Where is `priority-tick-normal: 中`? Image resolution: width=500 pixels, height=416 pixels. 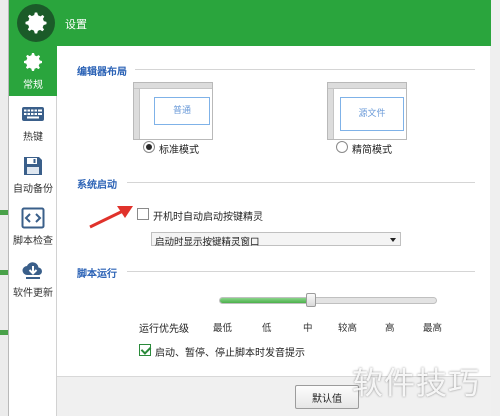 priority-tick-normal: 中 is located at coordinates (308, 328).